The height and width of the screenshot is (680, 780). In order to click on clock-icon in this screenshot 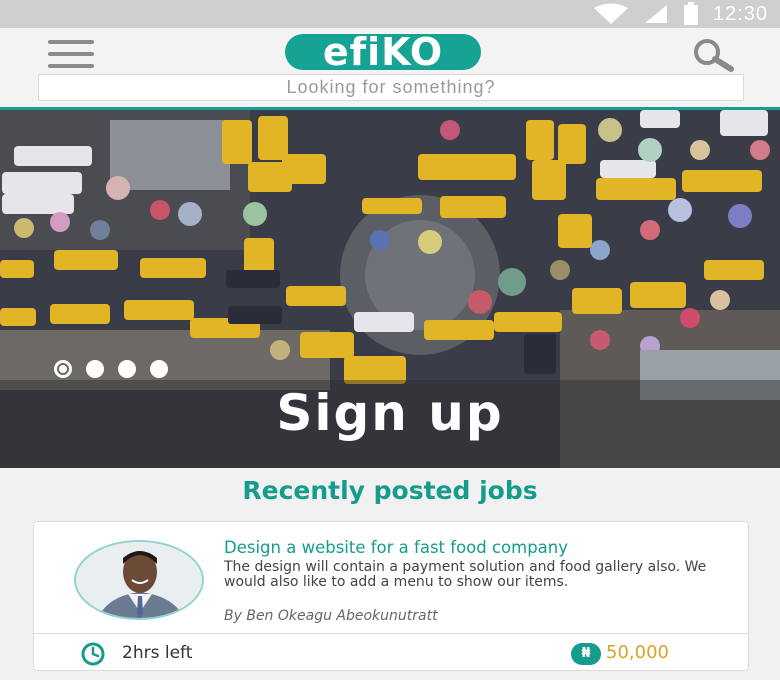, I will do `click(93, 654)`.